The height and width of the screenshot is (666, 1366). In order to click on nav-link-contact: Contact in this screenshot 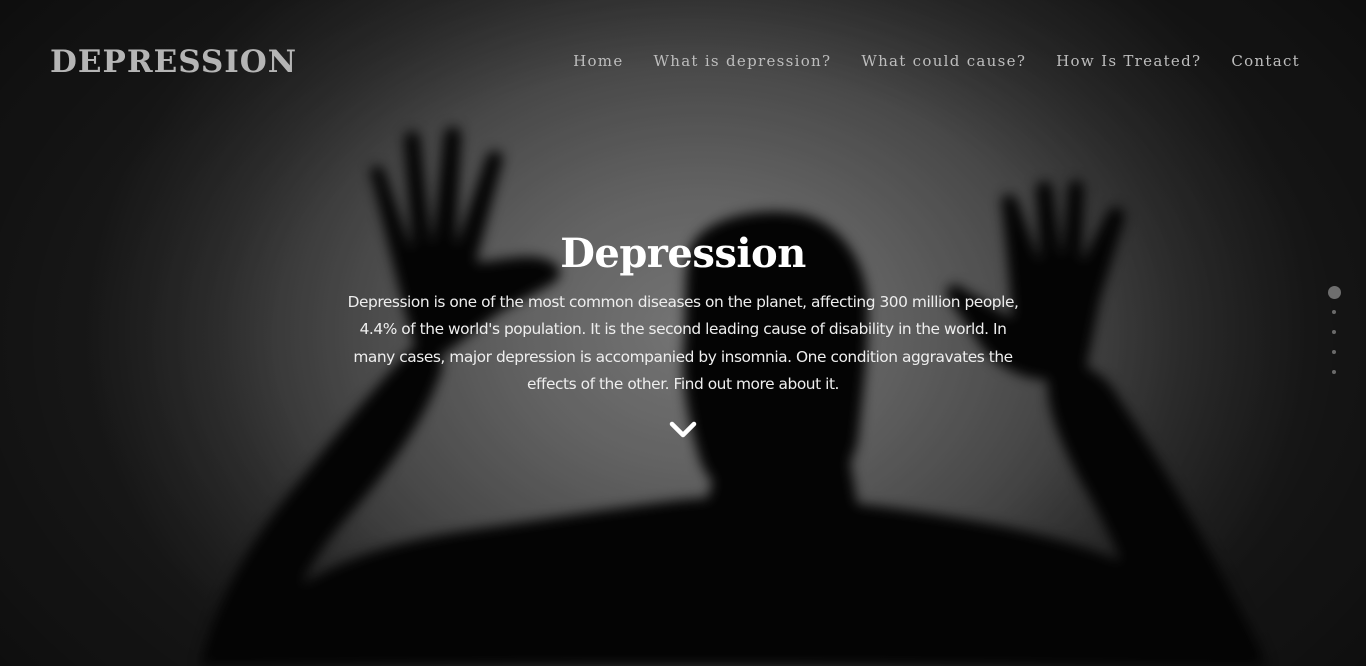, I will do `click(1265, 61)`.